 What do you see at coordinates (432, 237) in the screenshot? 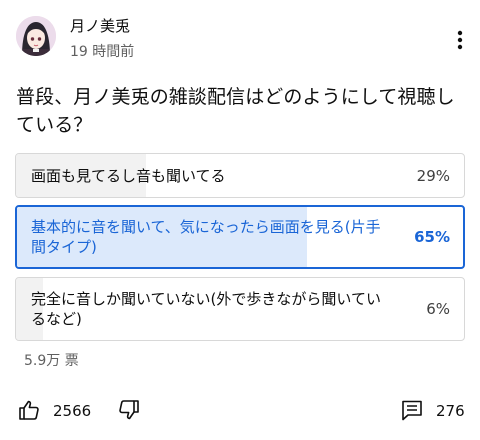
I see `poll-option-percent: 65%` at bounding box center [432, 237].